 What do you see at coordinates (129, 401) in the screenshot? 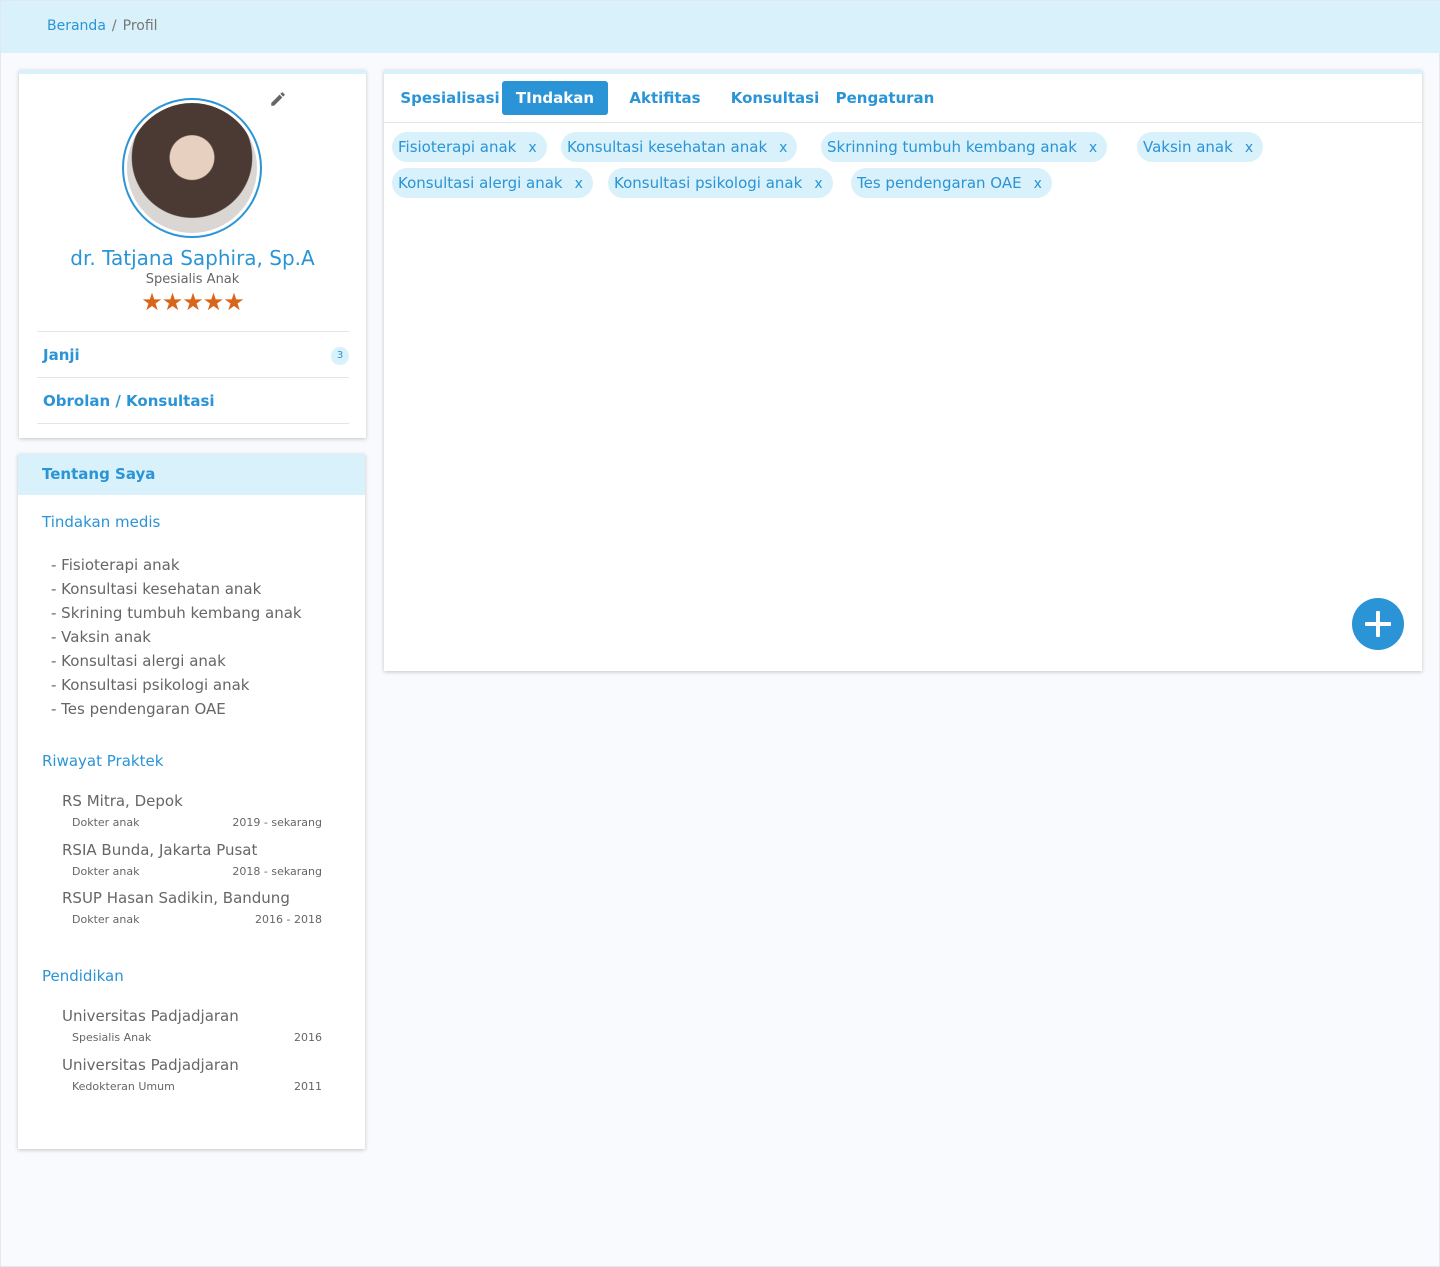
I see `menu-item-label: Obrolan / Konsultasi` at bounding box center [129, 401].